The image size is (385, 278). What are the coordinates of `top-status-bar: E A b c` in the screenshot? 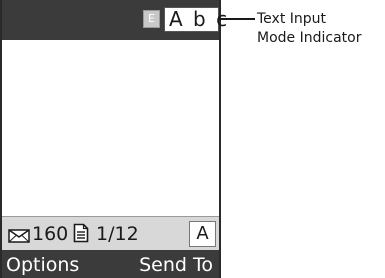 It's located at (114, 20).